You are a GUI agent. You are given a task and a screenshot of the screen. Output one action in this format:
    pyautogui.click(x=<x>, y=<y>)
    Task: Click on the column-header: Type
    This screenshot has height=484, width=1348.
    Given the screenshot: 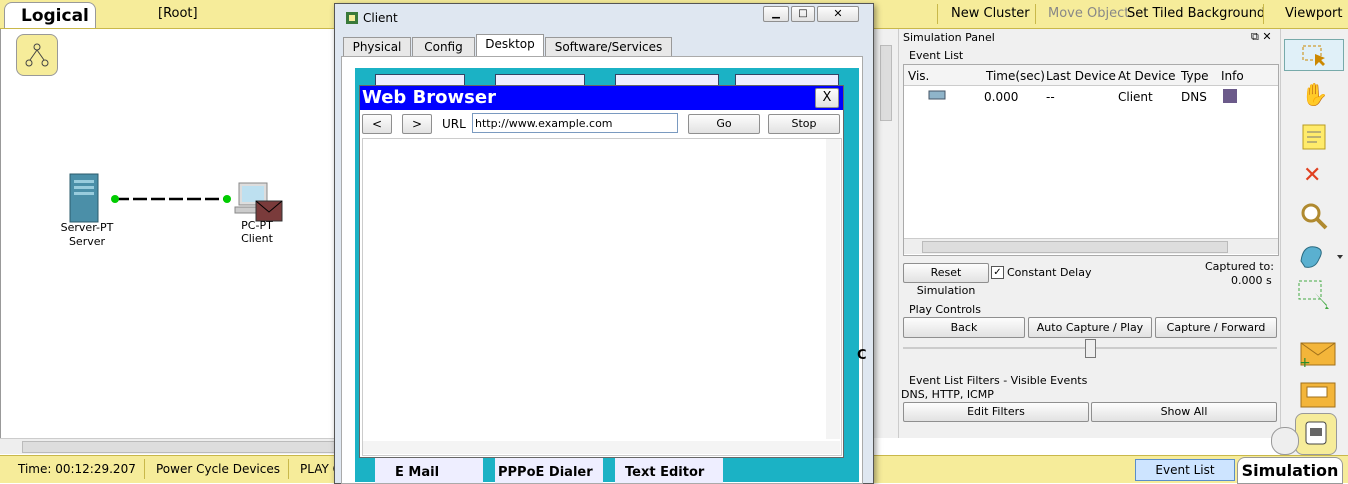 What is the action you would take?
    pyautogui.click(x=1195, y=76)
    